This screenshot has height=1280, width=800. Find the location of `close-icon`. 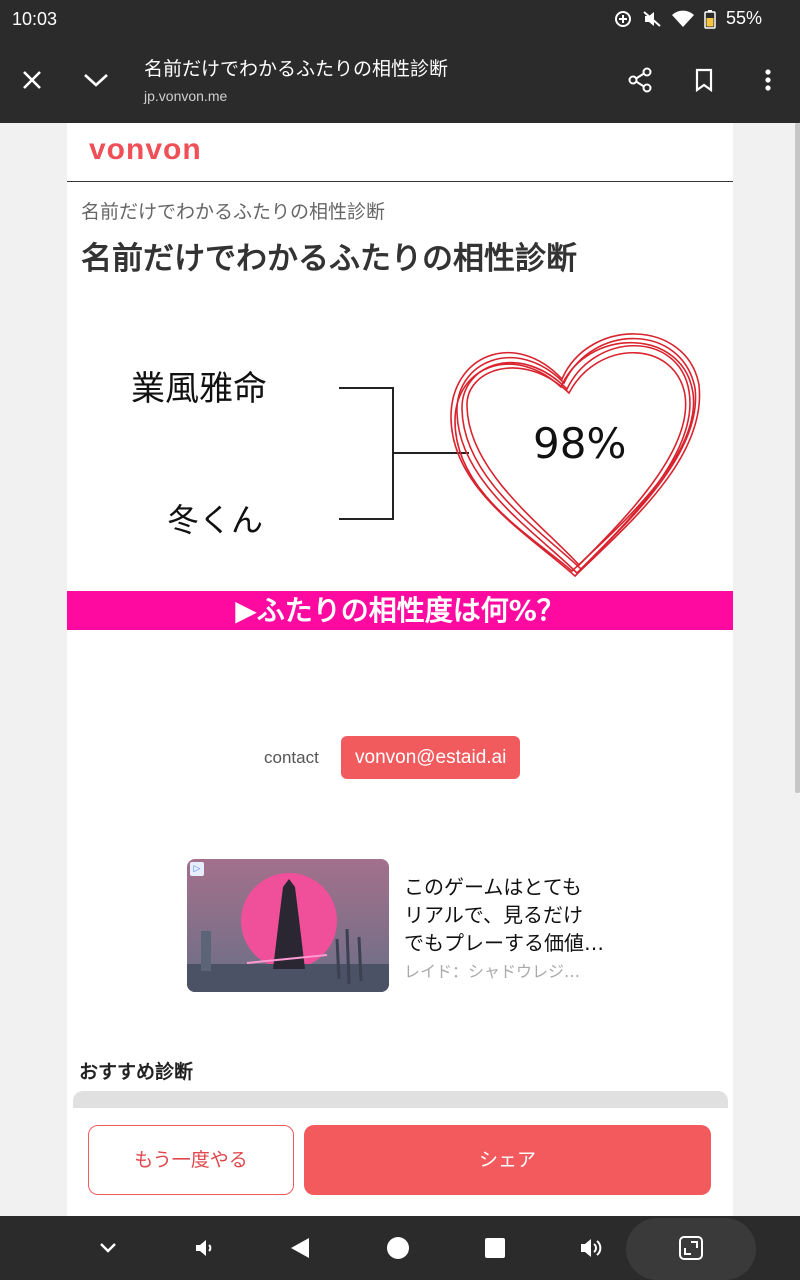

close-icon is located at coordinates (32, 80).